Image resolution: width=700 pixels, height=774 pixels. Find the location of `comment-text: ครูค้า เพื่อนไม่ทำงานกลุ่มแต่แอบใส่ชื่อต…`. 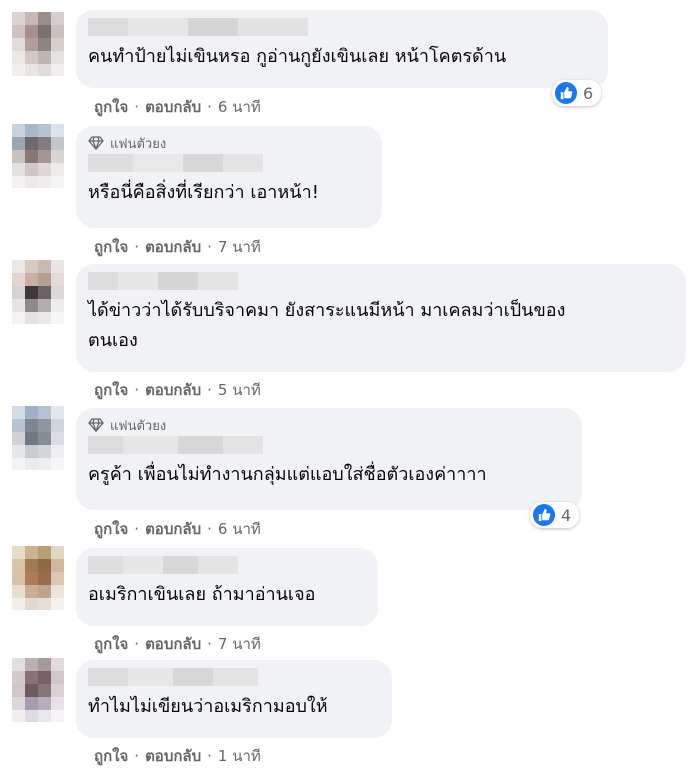

comment-text: ครูค้า เพื่อนไม่ทำงานกลุ่มแต่แอบใส่ชื่อต… is located at coordinates (328, 475).